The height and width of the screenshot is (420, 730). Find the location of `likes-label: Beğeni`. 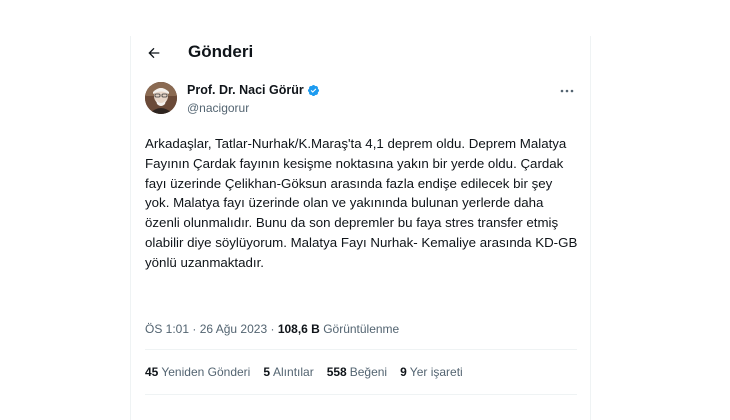

likes-label: Beğeni is located at coordinates (368, 372).